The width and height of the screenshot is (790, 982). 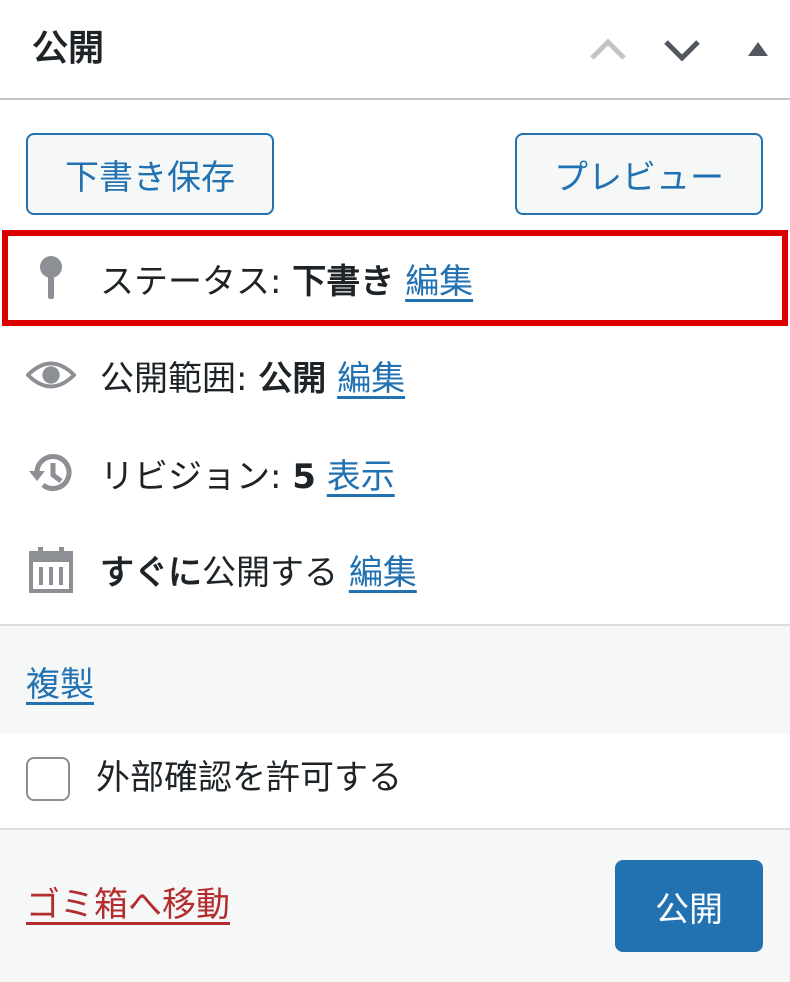 What do you see at coordinates (304, 476) in the screenshot?
I see `revisions-count: 5` at bounding box center [304, 476].